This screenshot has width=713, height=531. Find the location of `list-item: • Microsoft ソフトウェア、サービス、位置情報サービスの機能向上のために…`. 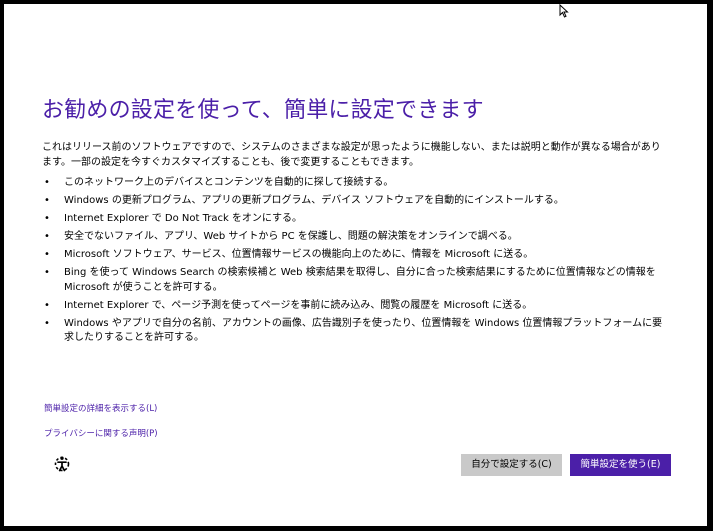

list-item: • Microsoft ソフトウェア、サービス、位置情報サービスの機能向上のために… is located at coordinates (357, 255).